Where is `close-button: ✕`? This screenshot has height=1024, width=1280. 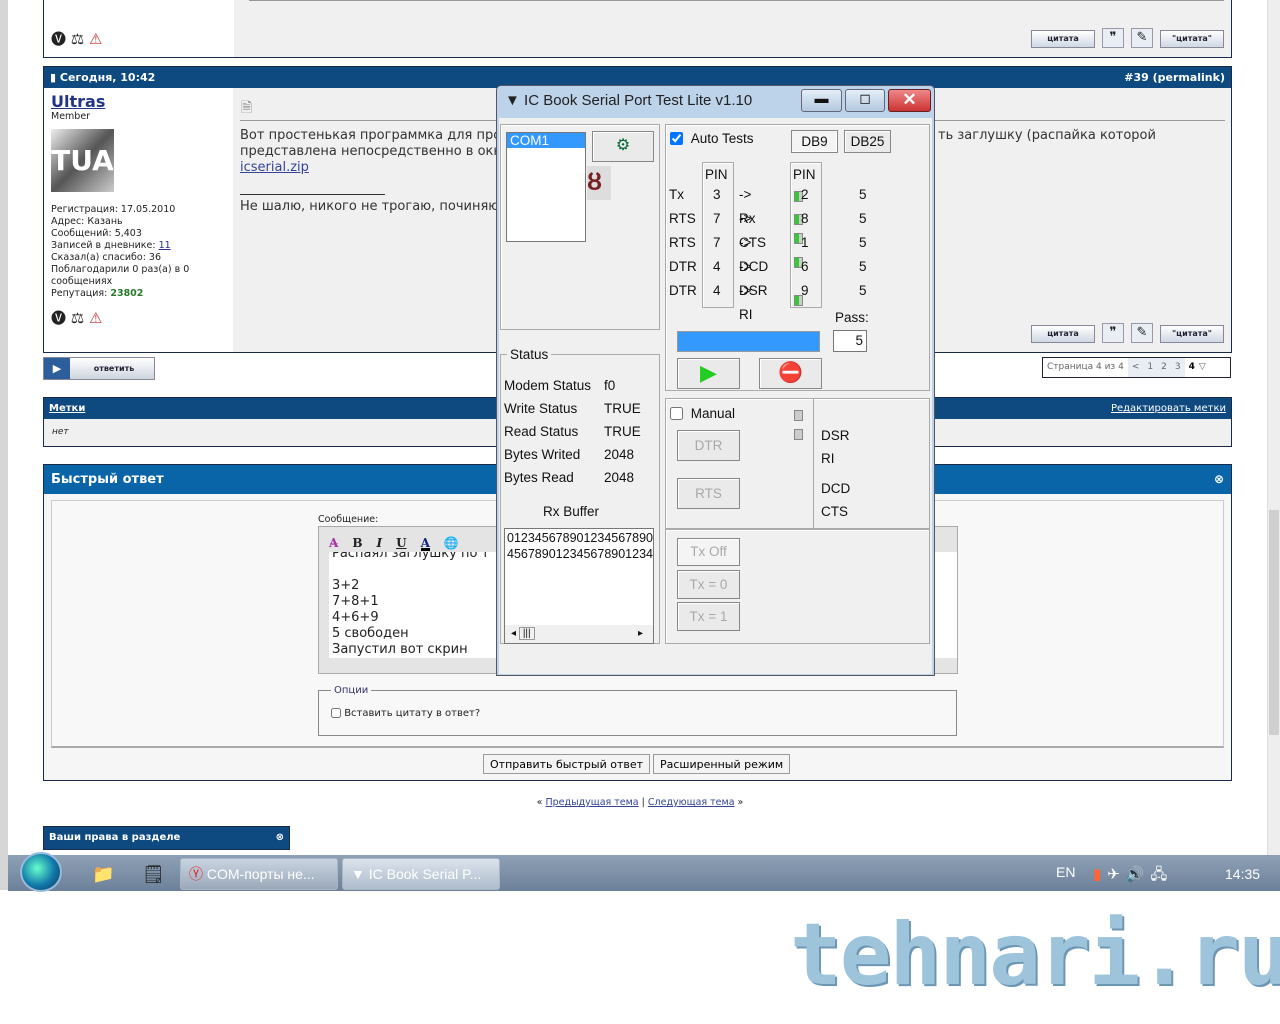 close-button: ✕ is located at coordinates (909, 100).